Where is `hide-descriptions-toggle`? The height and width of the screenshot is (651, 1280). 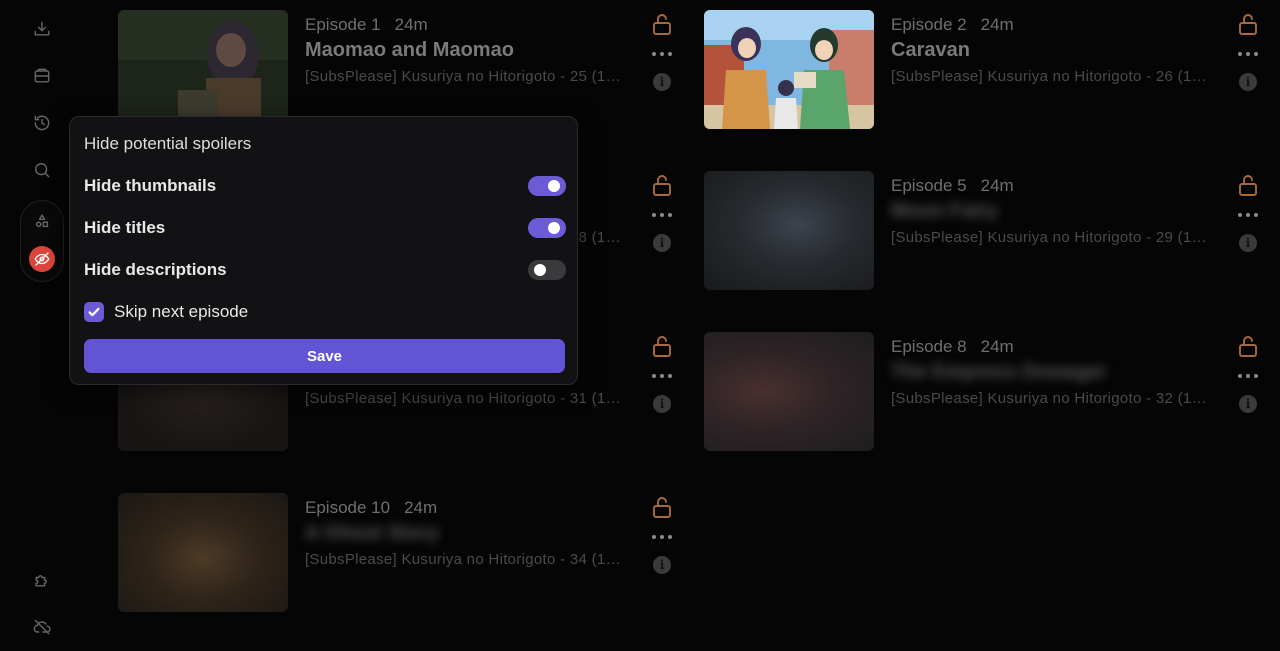
hide-descriptions-toggle is located at coordinates (547, 270).